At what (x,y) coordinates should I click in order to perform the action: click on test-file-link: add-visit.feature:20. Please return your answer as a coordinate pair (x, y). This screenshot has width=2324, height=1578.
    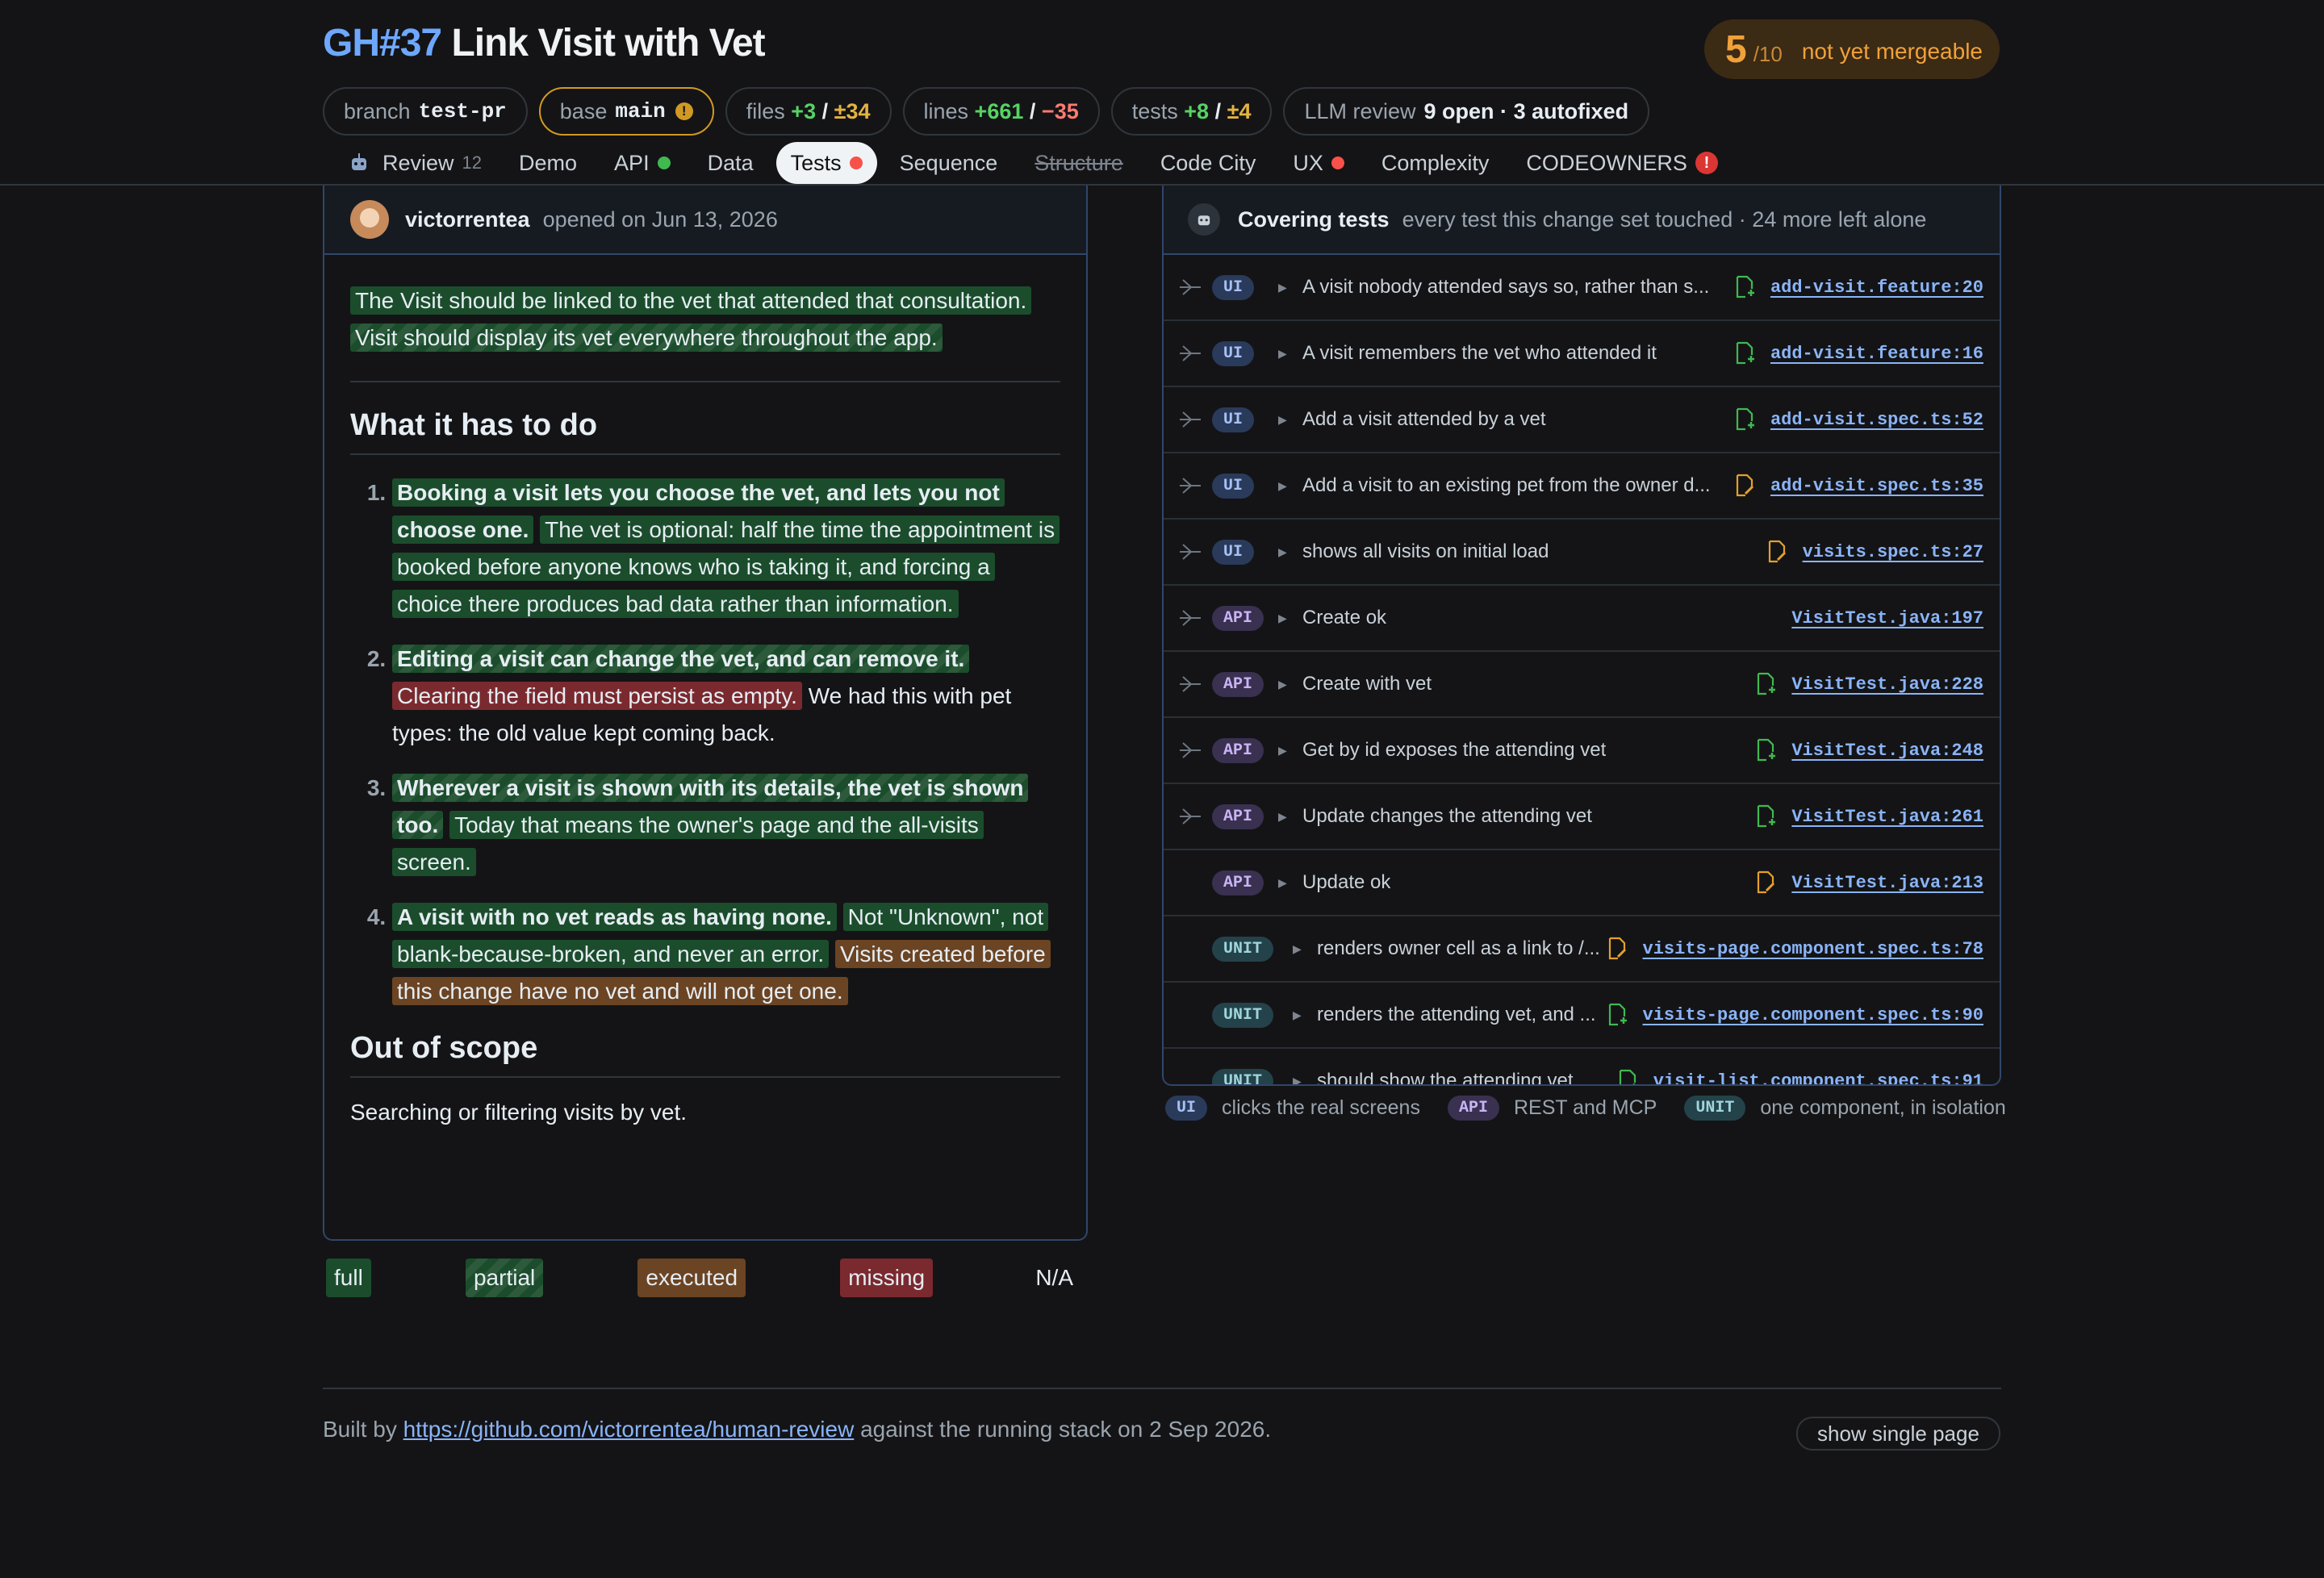
    Looking at the image, I should click on (1877, 288).